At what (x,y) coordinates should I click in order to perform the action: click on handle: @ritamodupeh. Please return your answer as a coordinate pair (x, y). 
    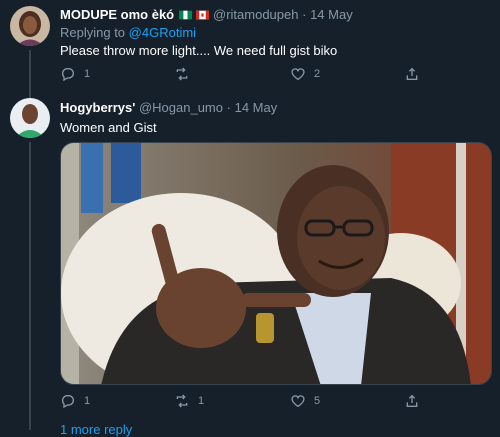
    Looking at the image, I should click on (255, 14).